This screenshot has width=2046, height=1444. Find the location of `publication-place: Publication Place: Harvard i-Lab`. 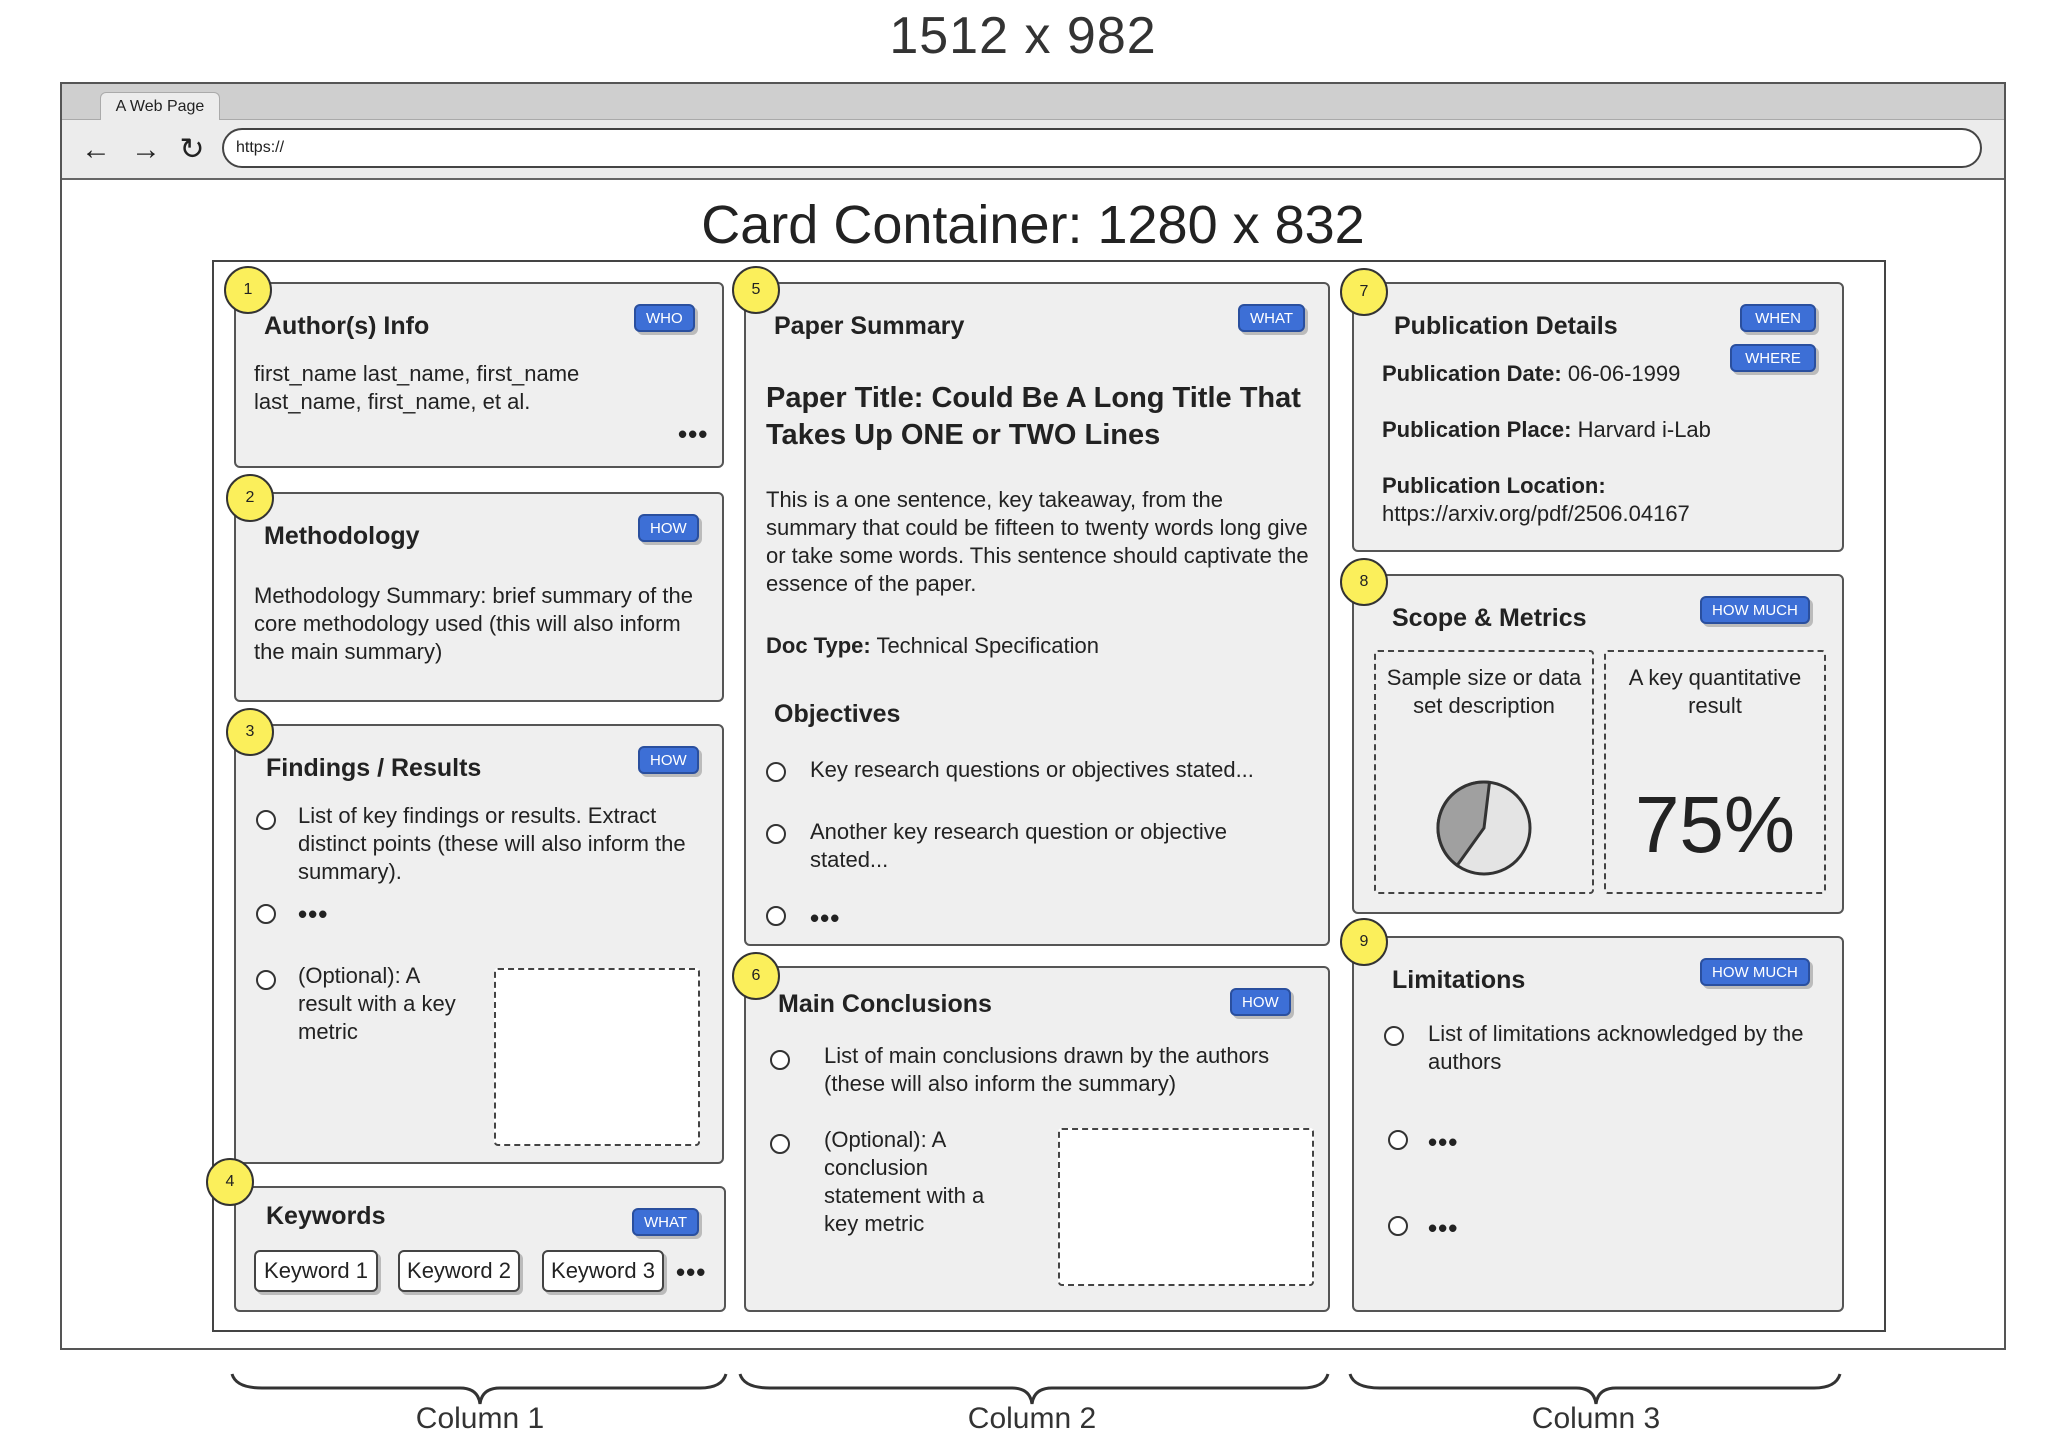

publication-place: Publication Place: Harvard i-Lab is located at coordinates (1602, 430).